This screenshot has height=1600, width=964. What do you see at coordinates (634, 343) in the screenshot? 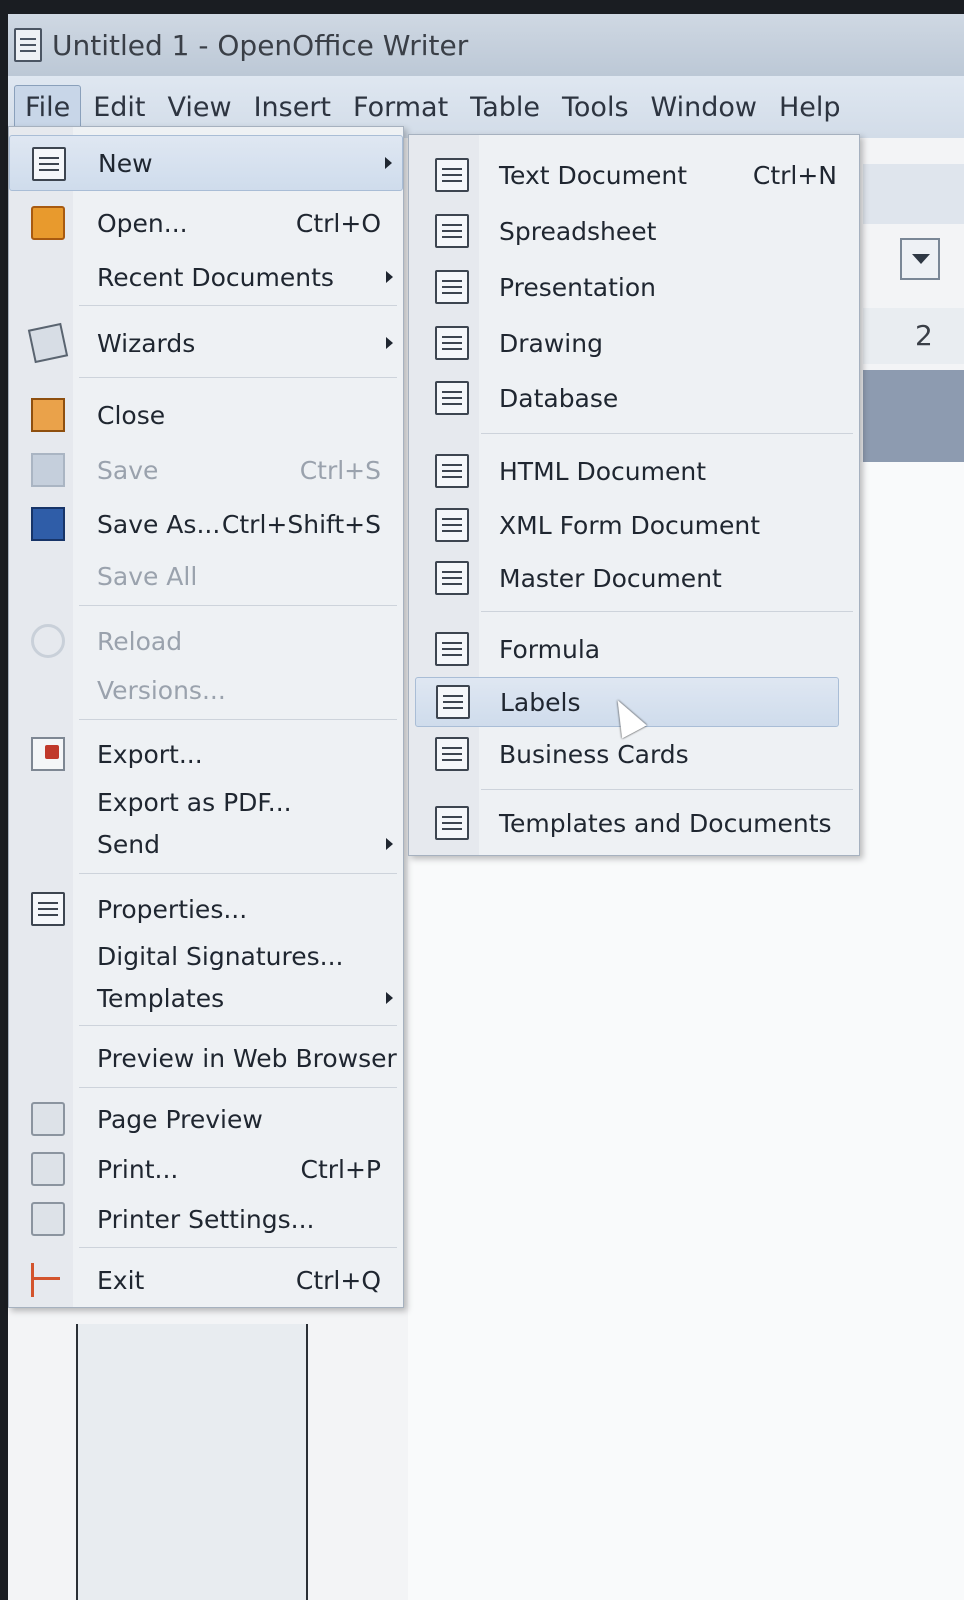
I see `new-drawing: Drawing` at bounding box center [634, 343].